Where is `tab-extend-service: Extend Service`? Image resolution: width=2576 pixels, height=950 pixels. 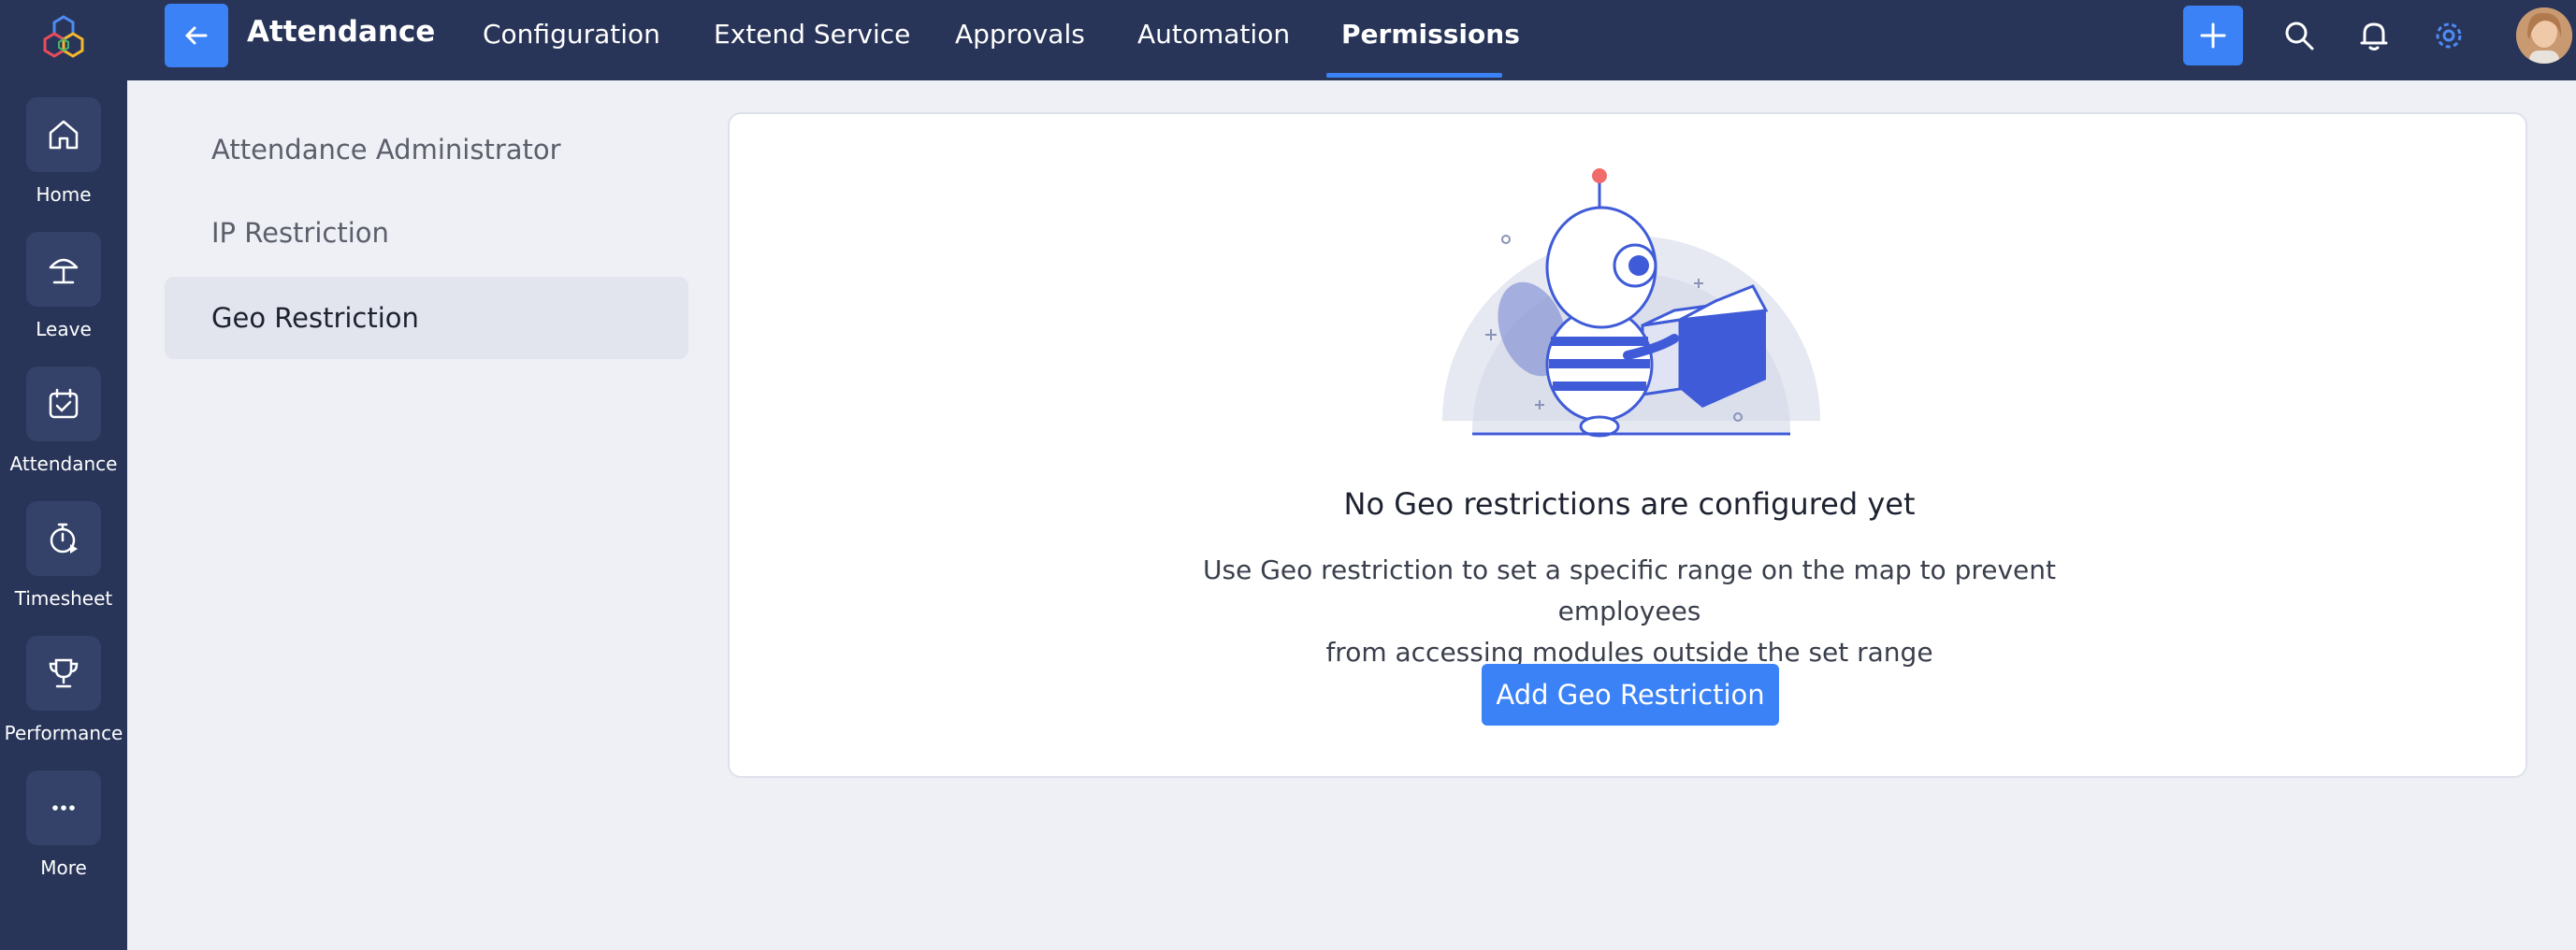
tab-extend-service: Extend Service is located at coordinates (812, 34).